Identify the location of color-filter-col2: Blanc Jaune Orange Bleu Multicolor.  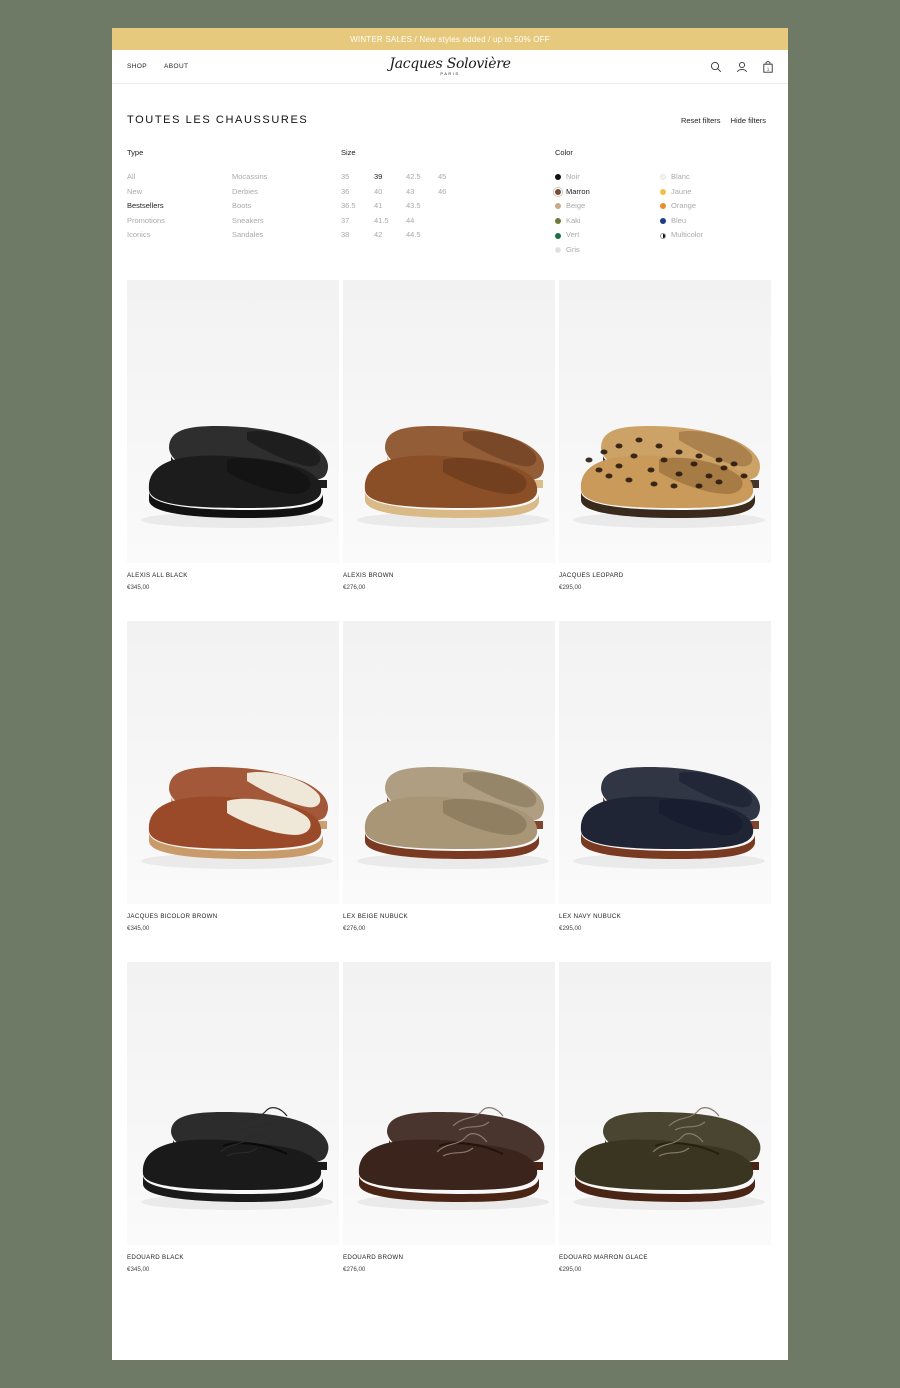
(681, 206).